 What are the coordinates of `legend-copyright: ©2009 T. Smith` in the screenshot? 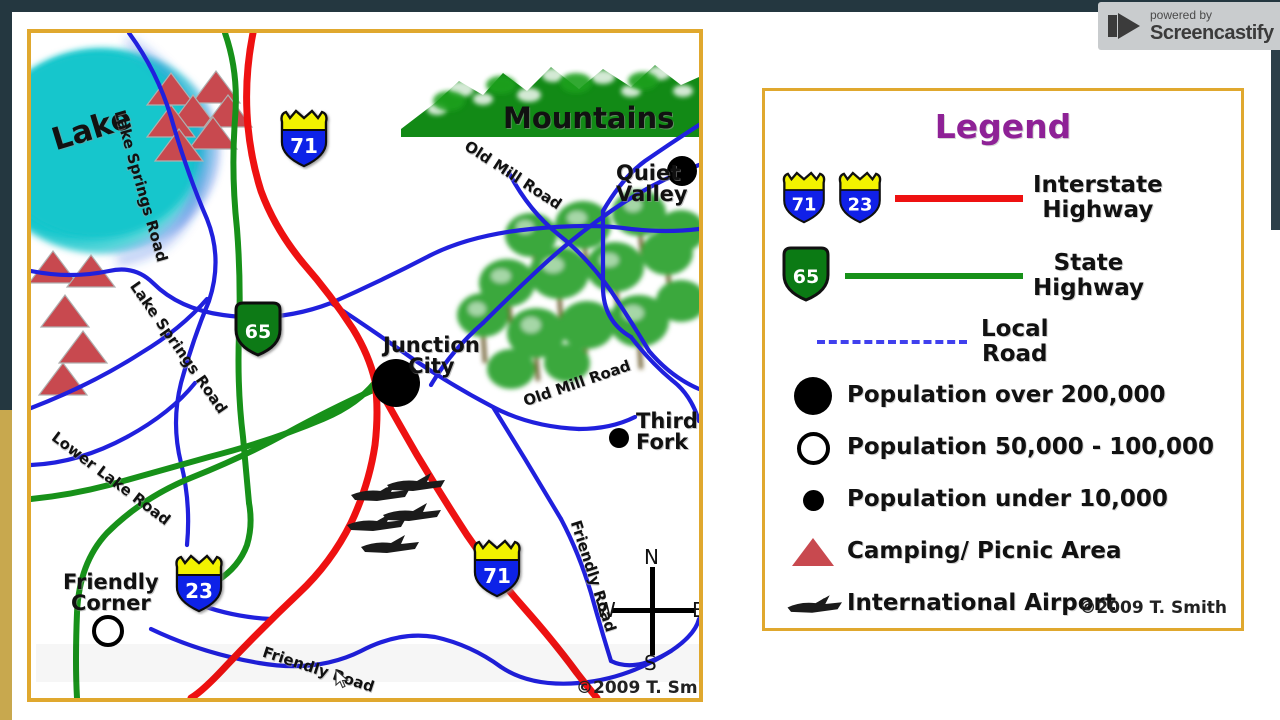 It's located at (1153, 608).